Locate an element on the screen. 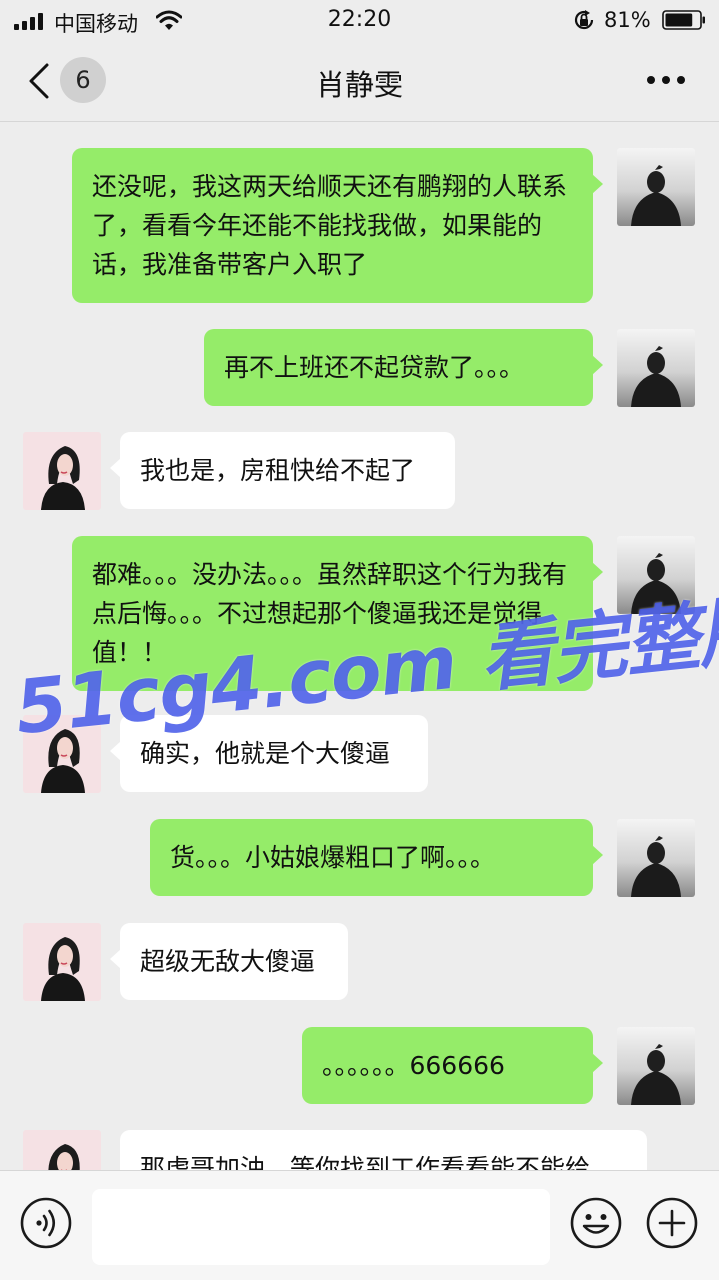  battery-icon is located at coordinates (683, 20).